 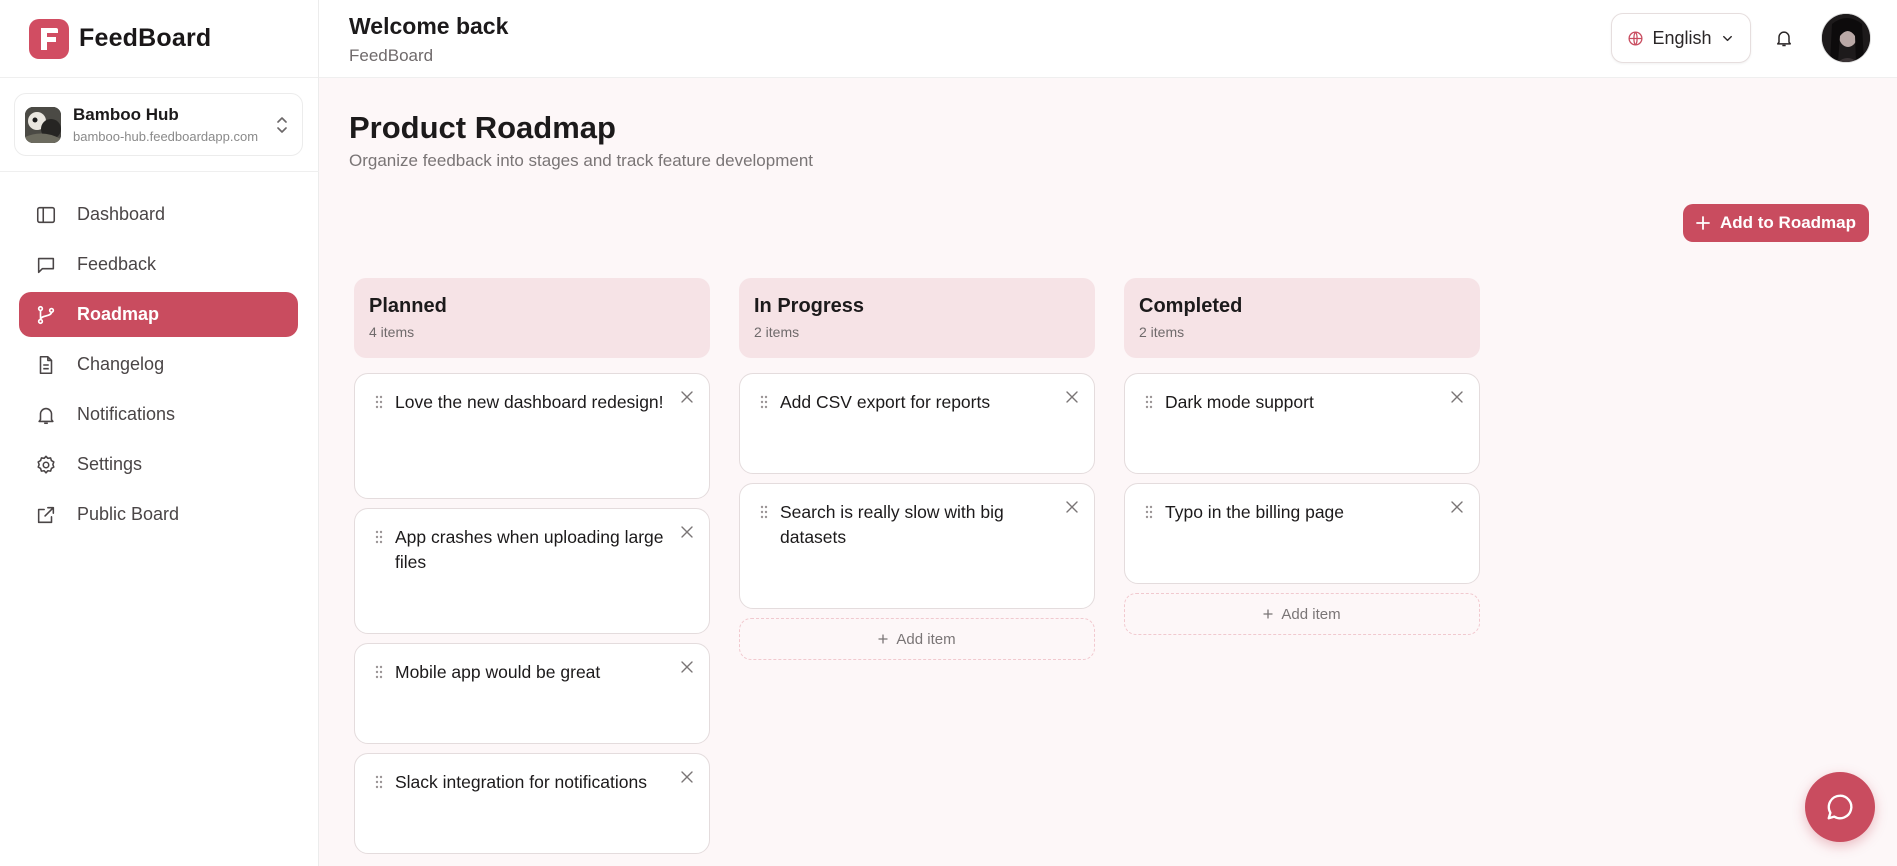 What do you see at coordinates (892, 524) in the screenshot?
I see `card-title: Search is really slow with big datasets` at bounding box center [892, 524].